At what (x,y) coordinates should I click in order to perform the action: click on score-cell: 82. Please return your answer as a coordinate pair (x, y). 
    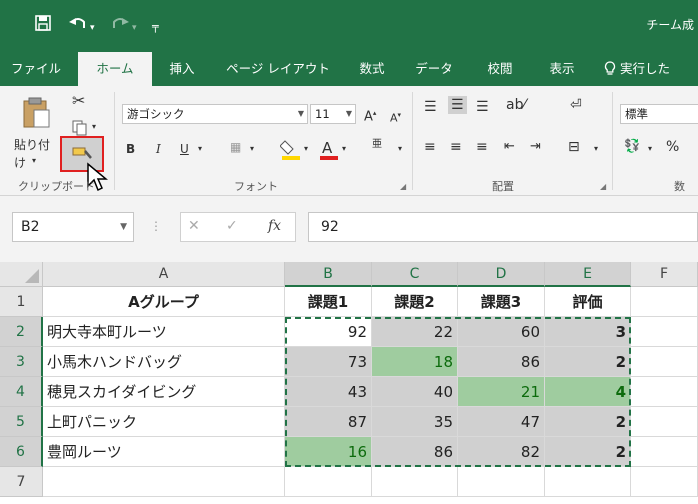
    Looking at the image, I should click on (501, 452).